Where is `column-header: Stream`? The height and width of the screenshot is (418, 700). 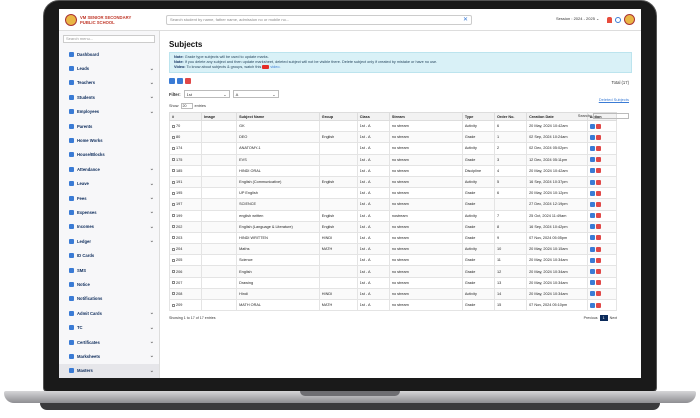
column-header: Stream is located at coordinates (425, 116).